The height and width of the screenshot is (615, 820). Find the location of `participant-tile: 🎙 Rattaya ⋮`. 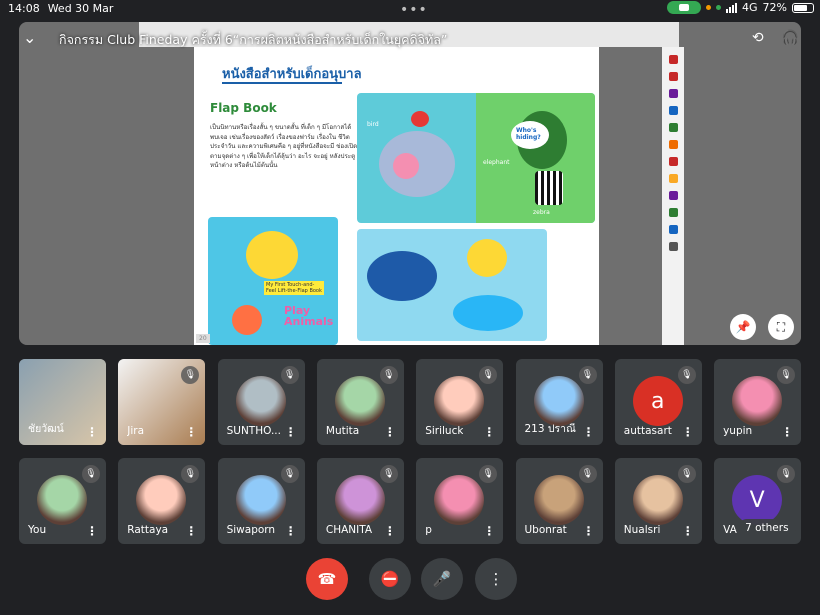

participant-tile: 🎙 Rattaya ⋮ is located at coordinates (162, 501).